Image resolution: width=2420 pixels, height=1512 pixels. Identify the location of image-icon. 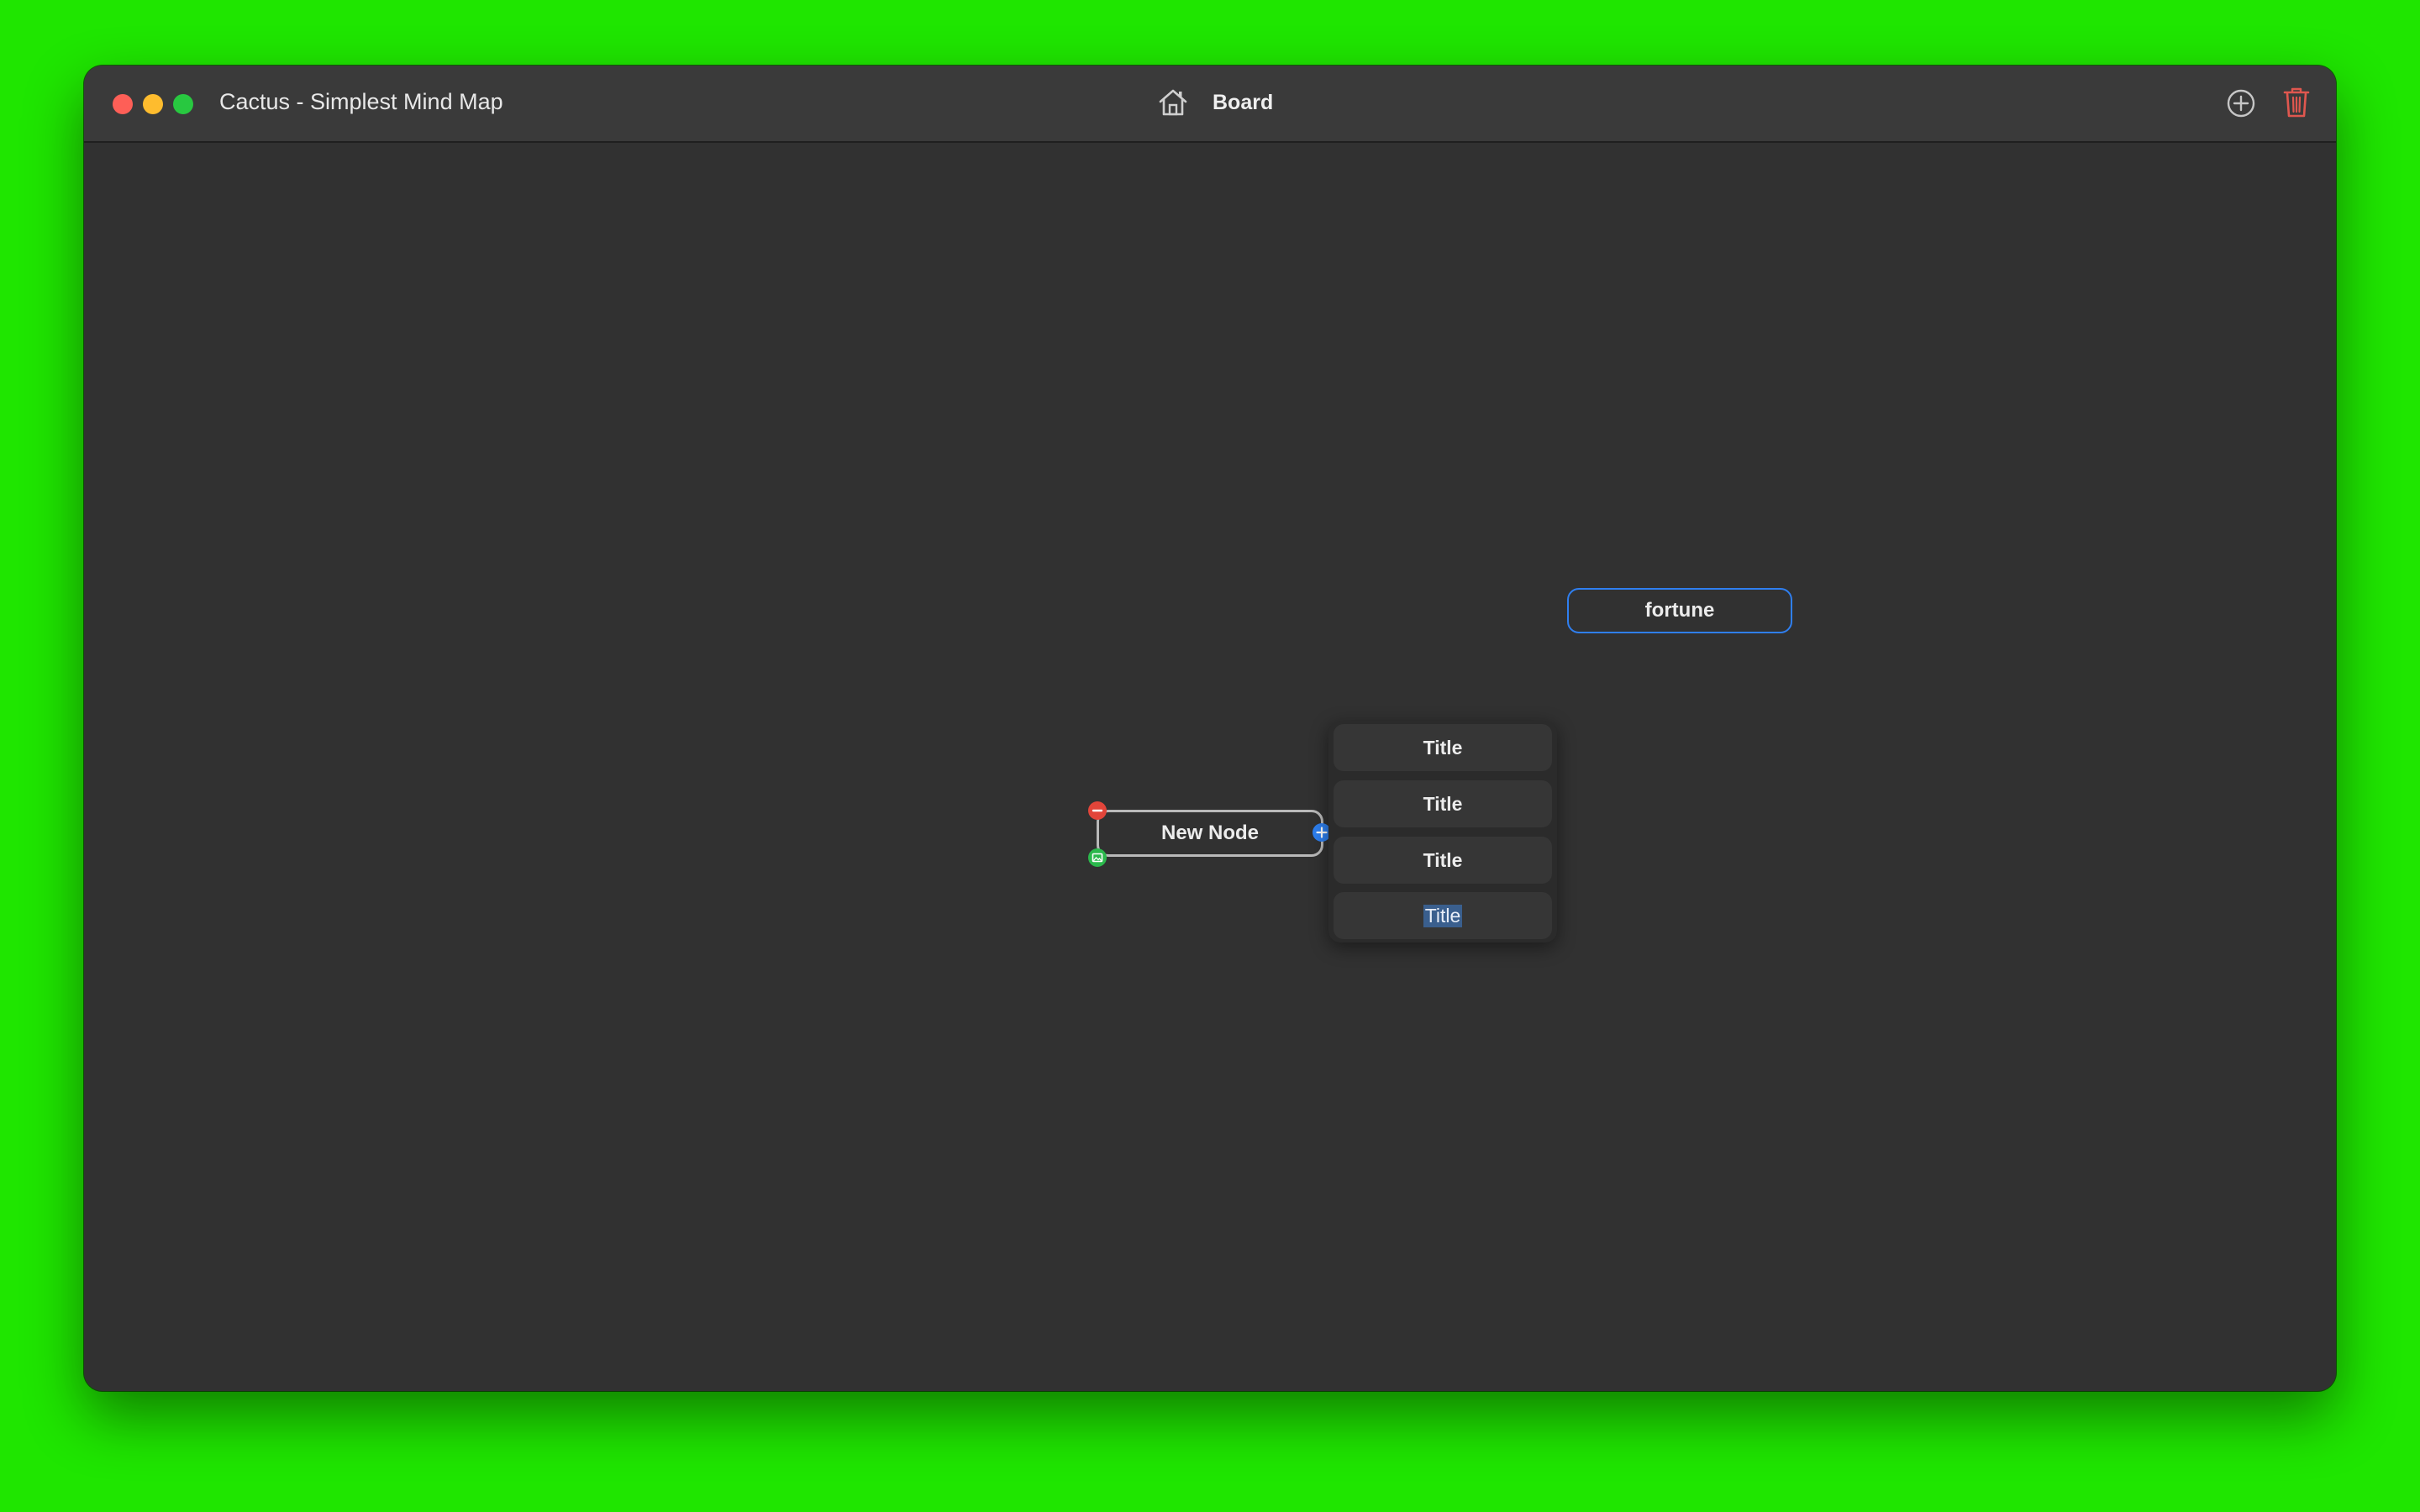
(1097, 858).